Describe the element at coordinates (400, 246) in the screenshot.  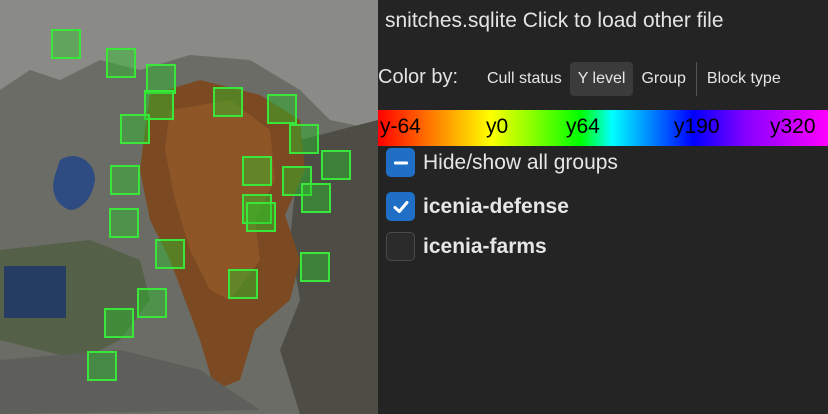
I see `group-checkbox-icenia-farms` at that location.